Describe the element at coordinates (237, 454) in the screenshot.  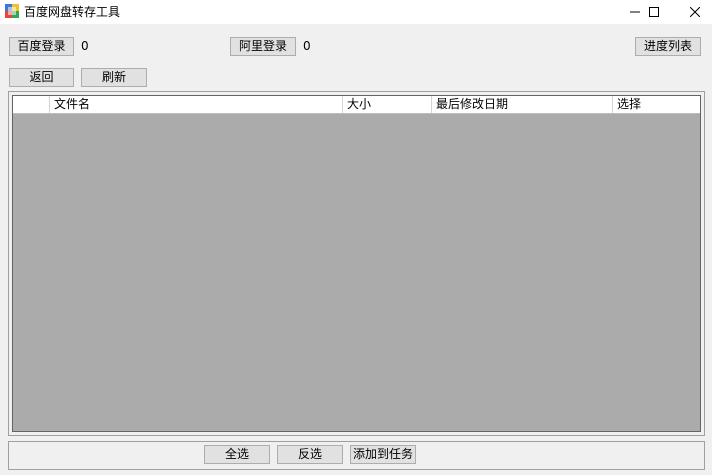
I see `select-all-button: 全选` at that location.